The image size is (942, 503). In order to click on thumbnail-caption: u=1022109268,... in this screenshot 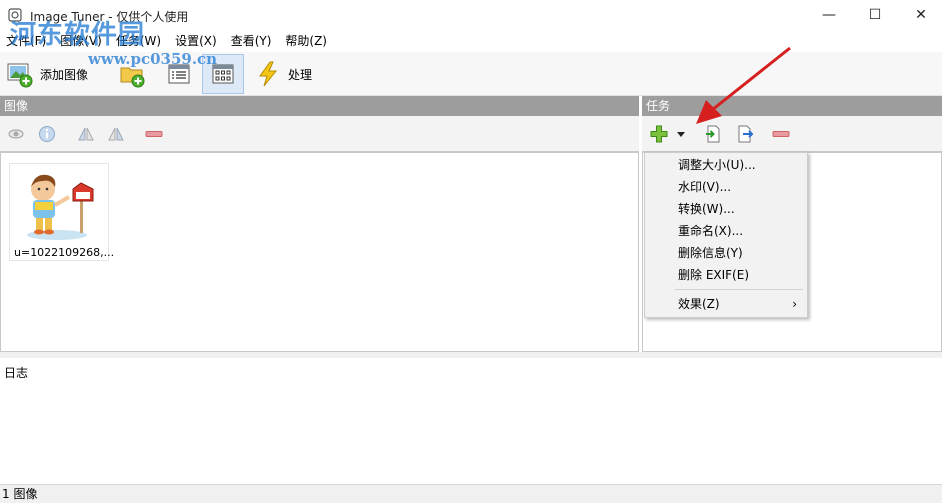, I will do `click(64, 252)`.